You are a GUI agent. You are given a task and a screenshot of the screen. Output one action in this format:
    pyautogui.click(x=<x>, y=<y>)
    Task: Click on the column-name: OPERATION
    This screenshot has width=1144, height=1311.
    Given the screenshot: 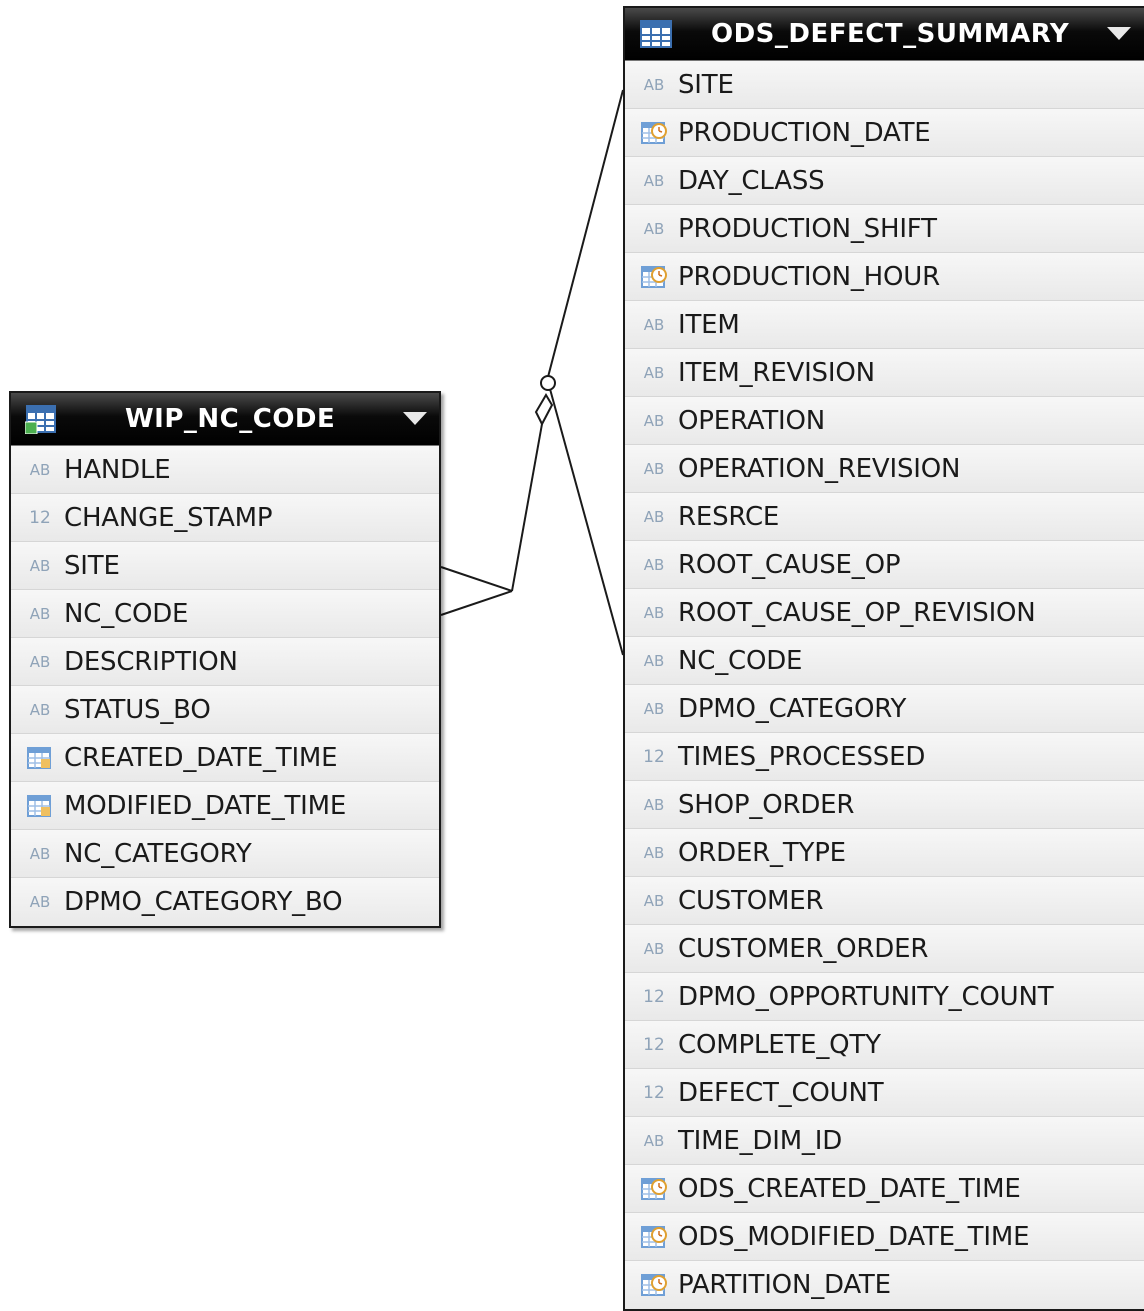 What is the action you would take?
    pyautogui.click(x=752, y=421)
    